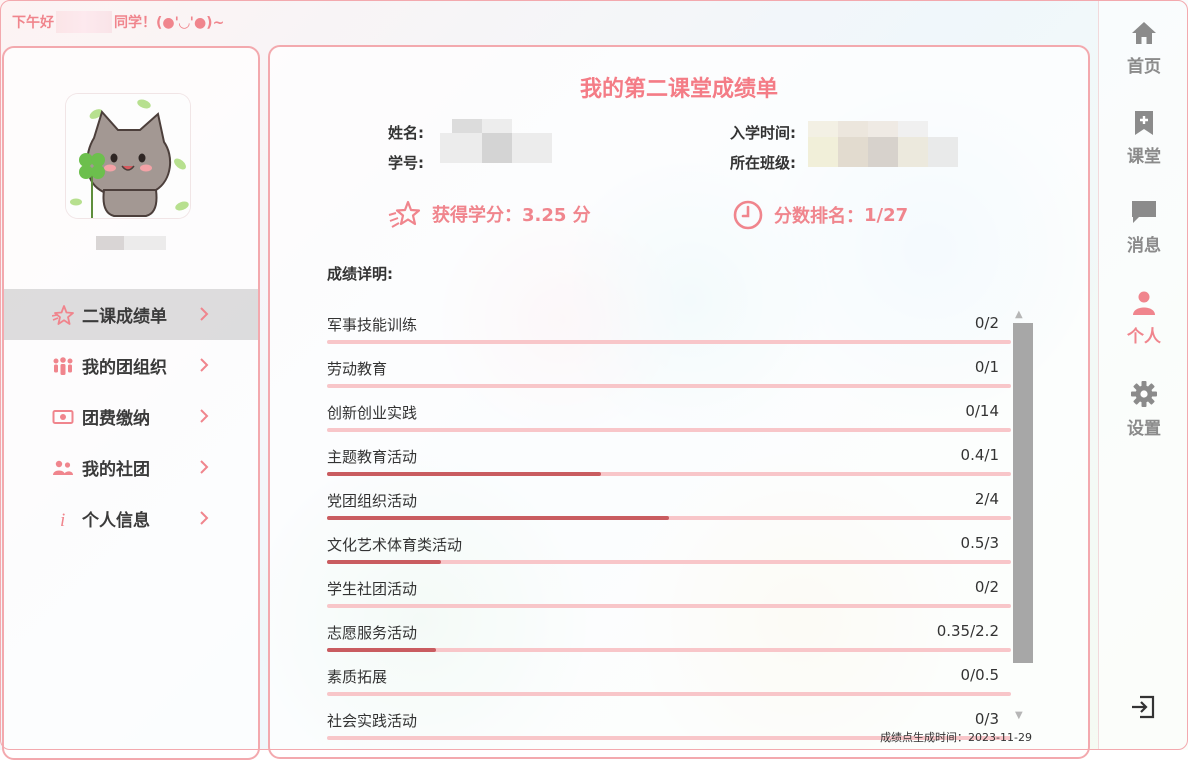 The image size is (1188, 760). I want to click on score-item-value: 0.5/3, so click(979, 543).